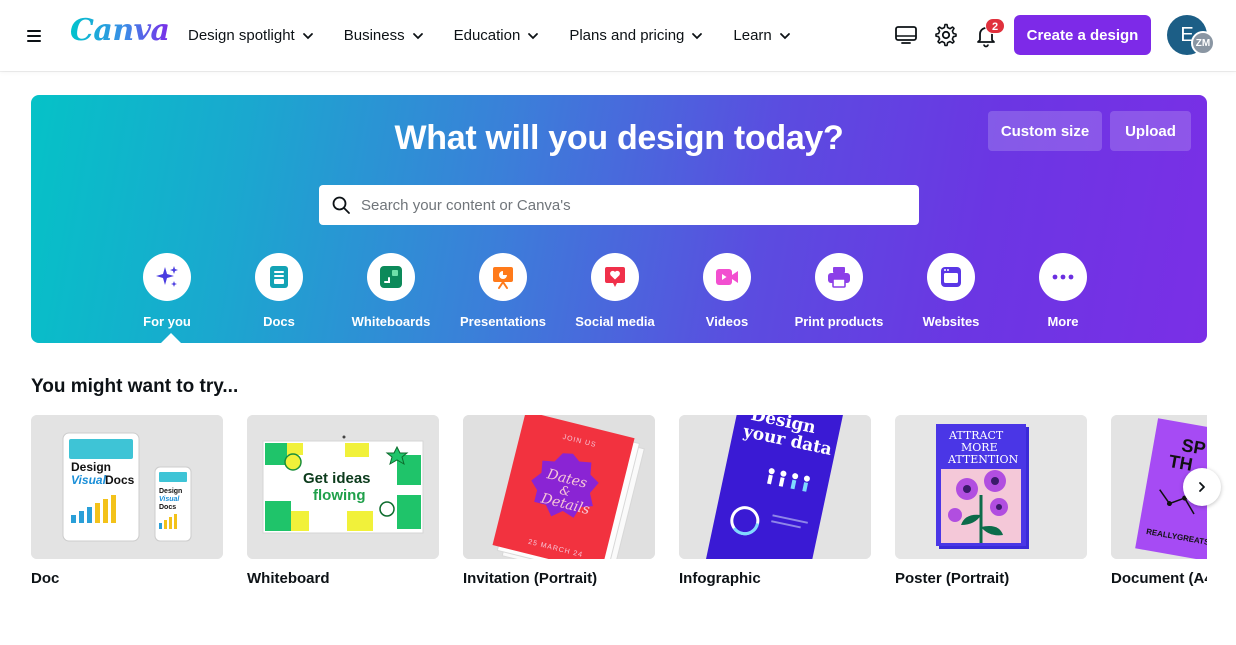  I want to click on whiteboard-icon, so click(391, 277).